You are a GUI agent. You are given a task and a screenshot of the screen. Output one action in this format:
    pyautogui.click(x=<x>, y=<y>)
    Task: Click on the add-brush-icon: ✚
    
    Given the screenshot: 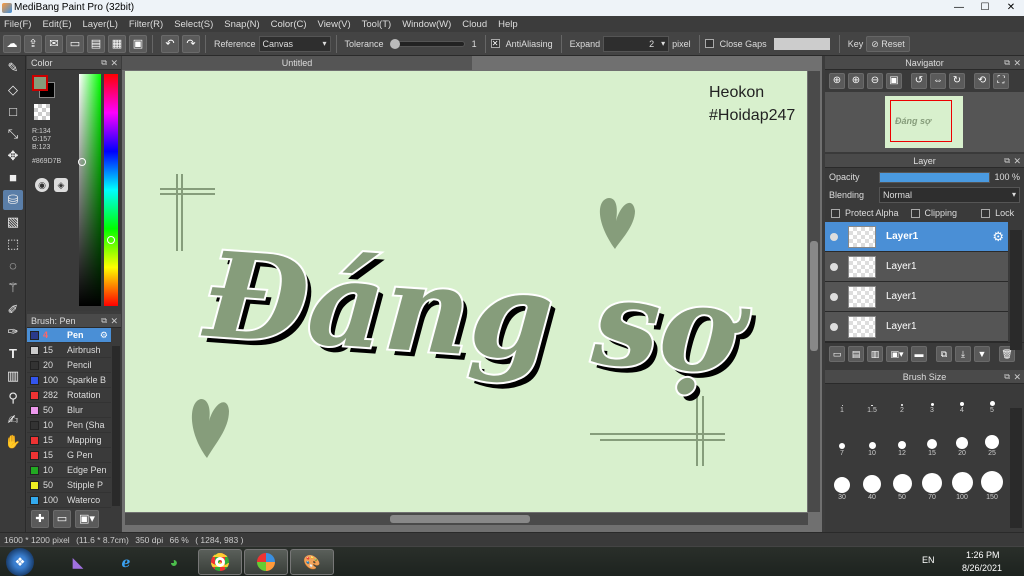 What is the action you would take?
    pyautogui.click(x=40, y=519)
    